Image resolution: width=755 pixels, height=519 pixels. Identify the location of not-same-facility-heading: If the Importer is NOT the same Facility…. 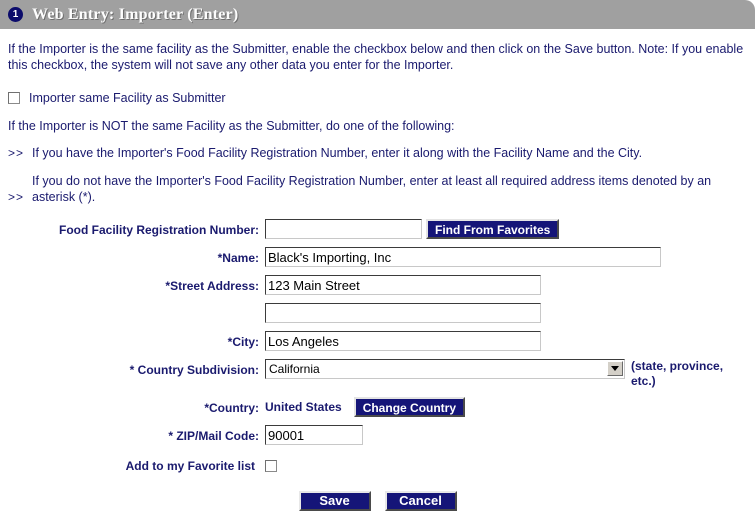
(231, 126).